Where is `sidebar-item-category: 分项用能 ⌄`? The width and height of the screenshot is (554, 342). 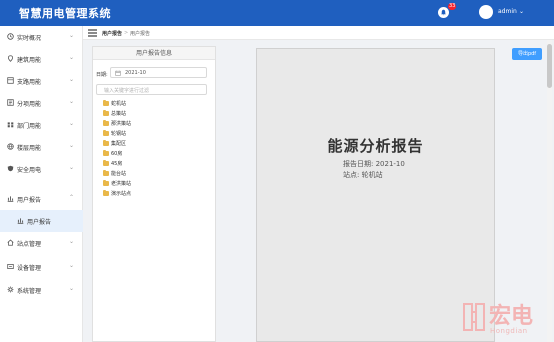
sidebar-item-category: 分项用能 ⌄ is located at coordinates (41, 103).